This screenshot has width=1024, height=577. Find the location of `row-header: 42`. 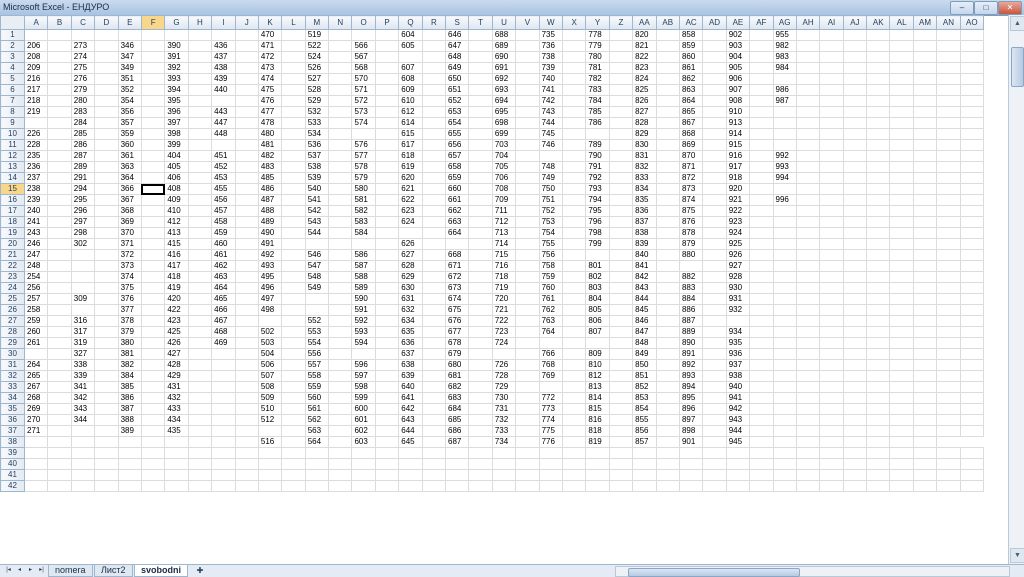

row-header: 42 is located at coordinates (12, 486).